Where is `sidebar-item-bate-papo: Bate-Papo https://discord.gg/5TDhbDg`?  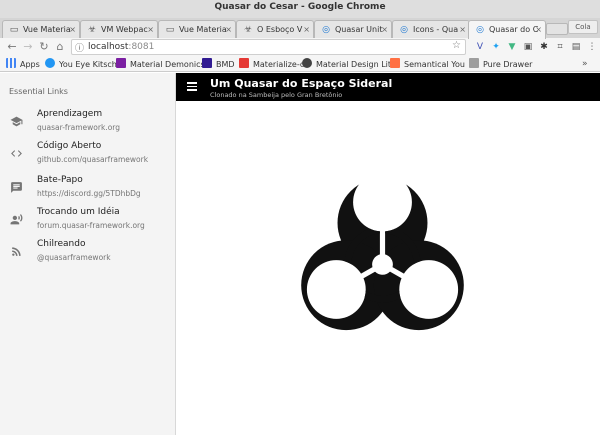 sidebar-item-bate-papo: Bate-Papo https://discord.gg/5TDhbDg is located at coordinates (88, 190).